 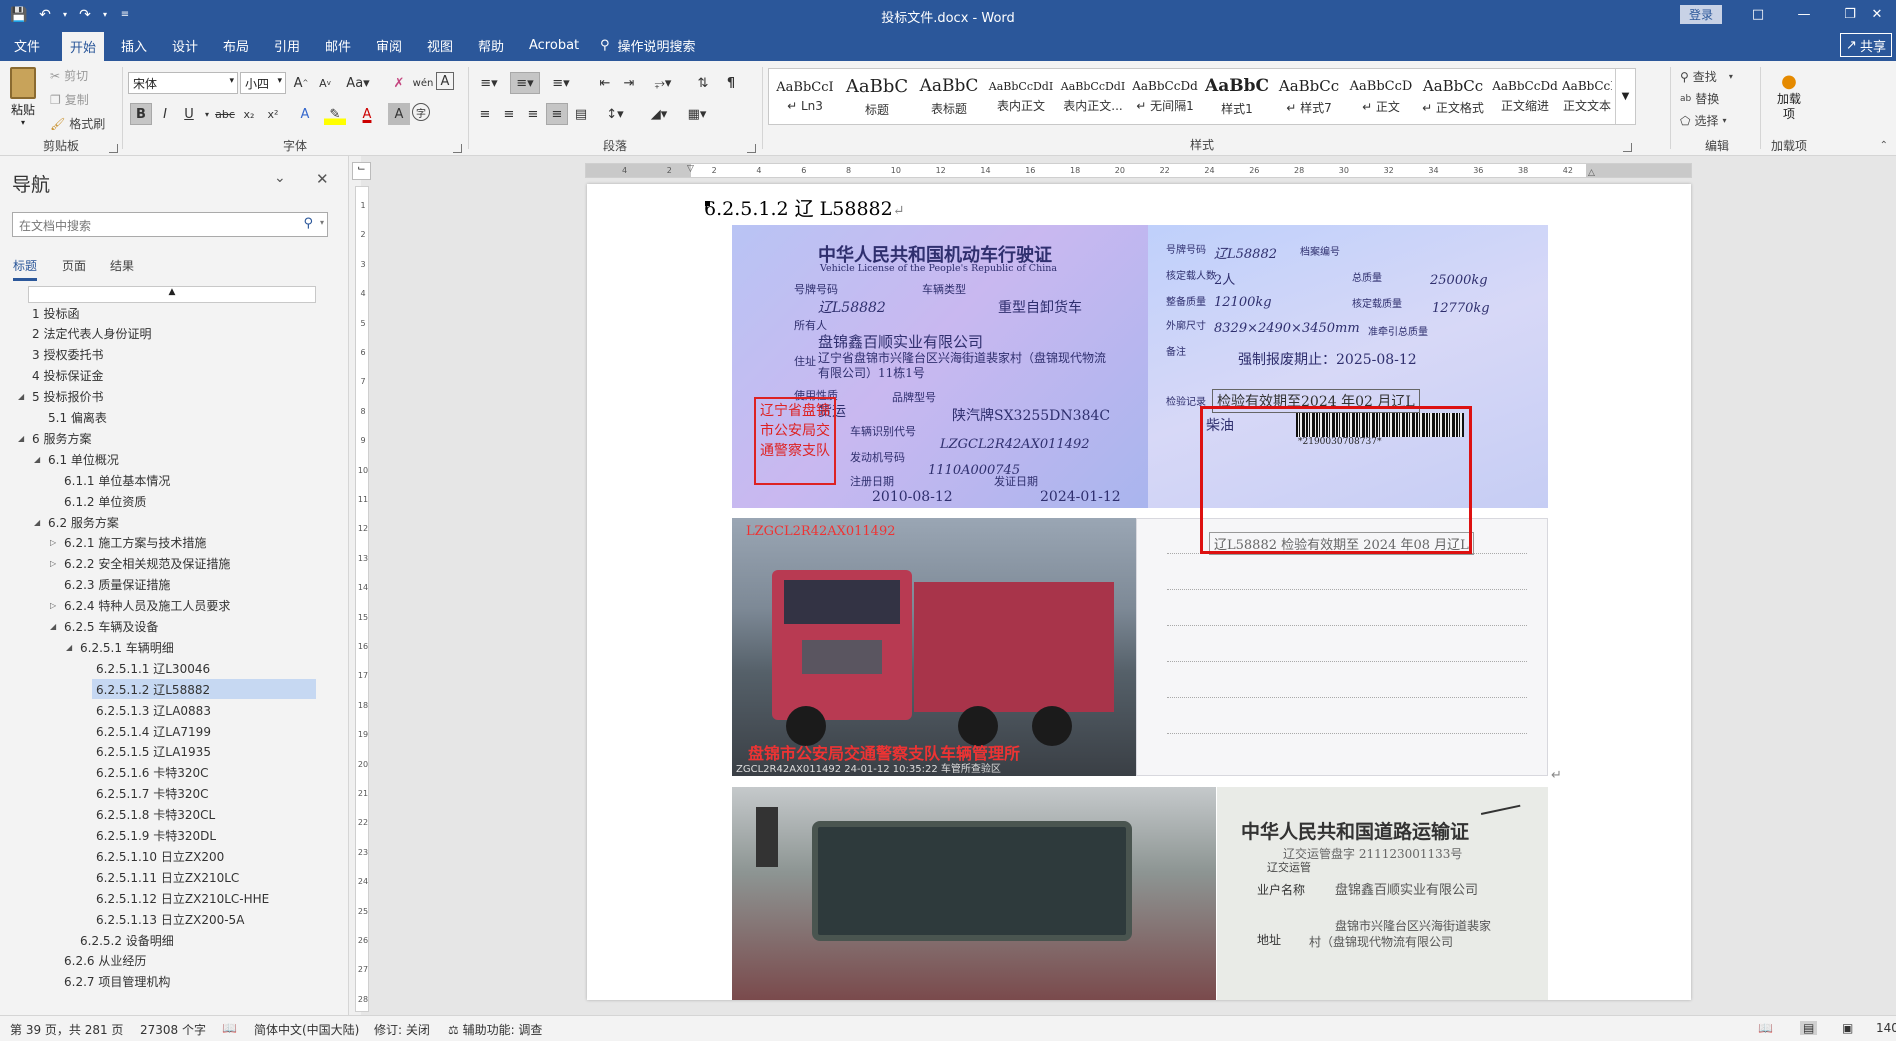 I want to click on font-size-combo: 小四 ▾, so click(x=263, y=83).